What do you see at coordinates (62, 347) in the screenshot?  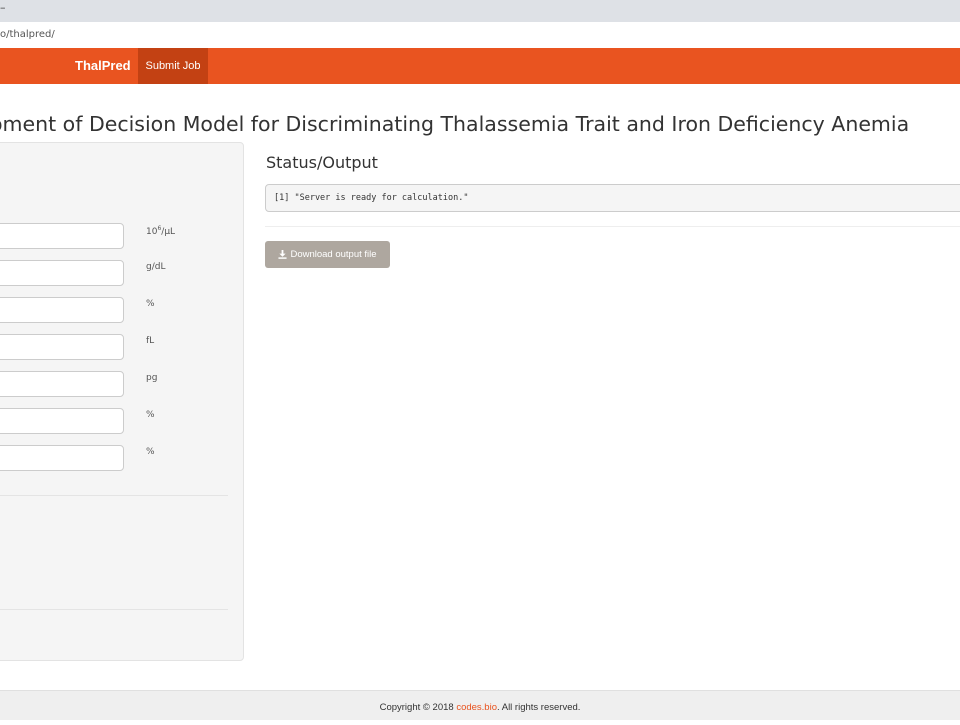 I see `mcv-input` at bounding box center [62, 347].